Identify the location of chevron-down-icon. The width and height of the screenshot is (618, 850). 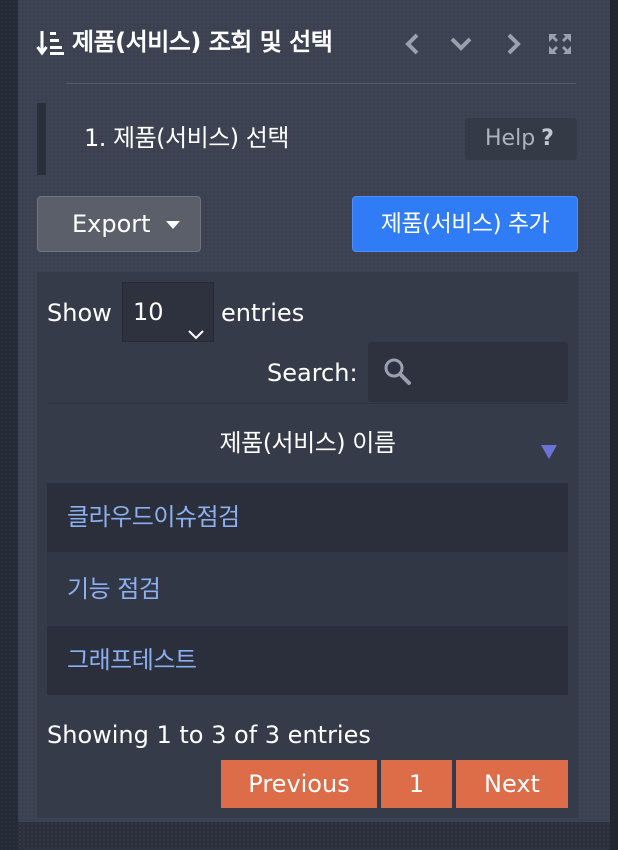
(461, 44).